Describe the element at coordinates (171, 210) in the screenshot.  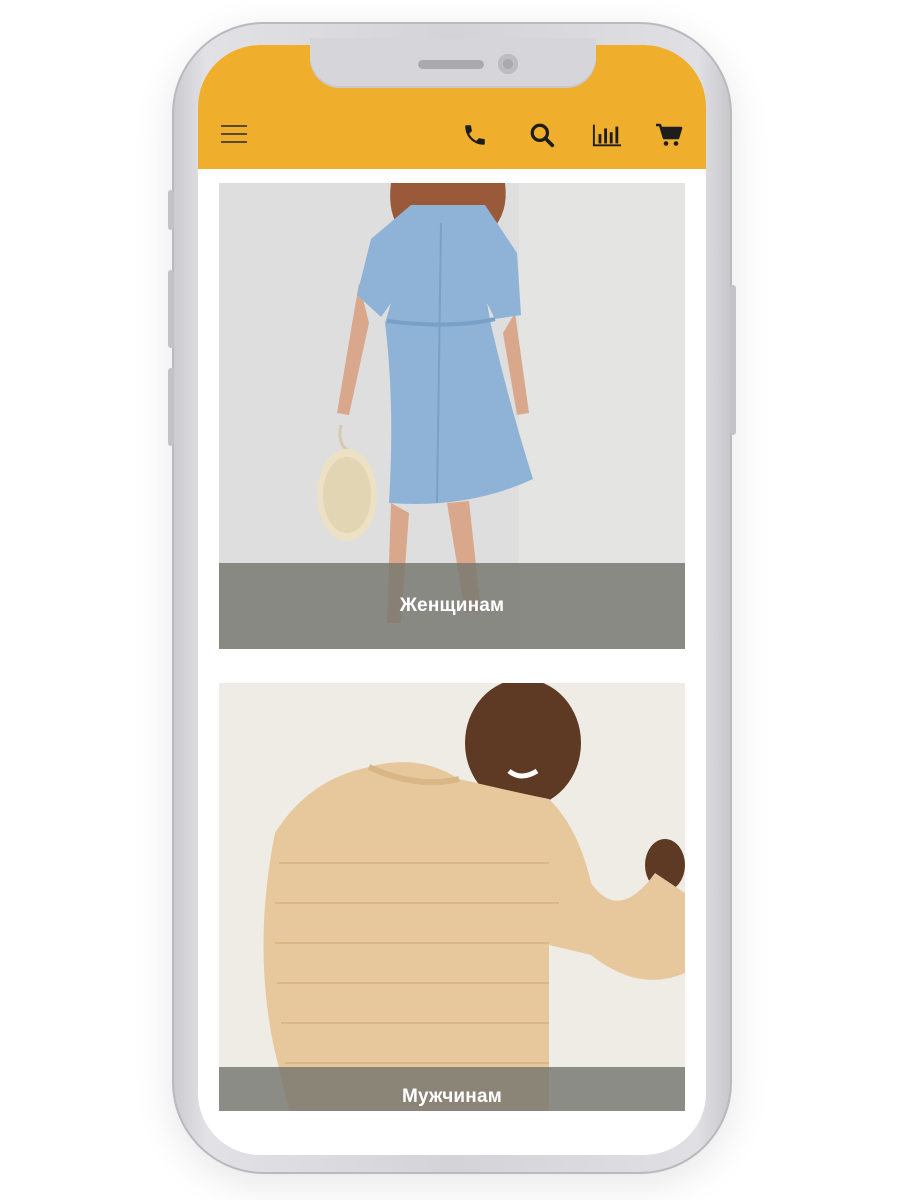
I see `phone-side-button` at that location.